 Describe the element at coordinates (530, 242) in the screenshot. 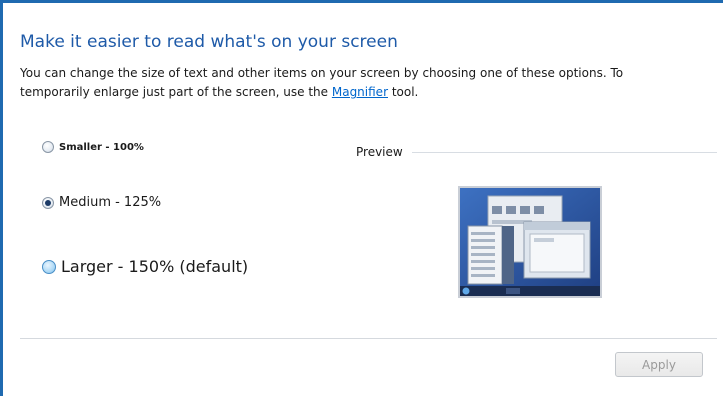

I see `preview-image` at that location.